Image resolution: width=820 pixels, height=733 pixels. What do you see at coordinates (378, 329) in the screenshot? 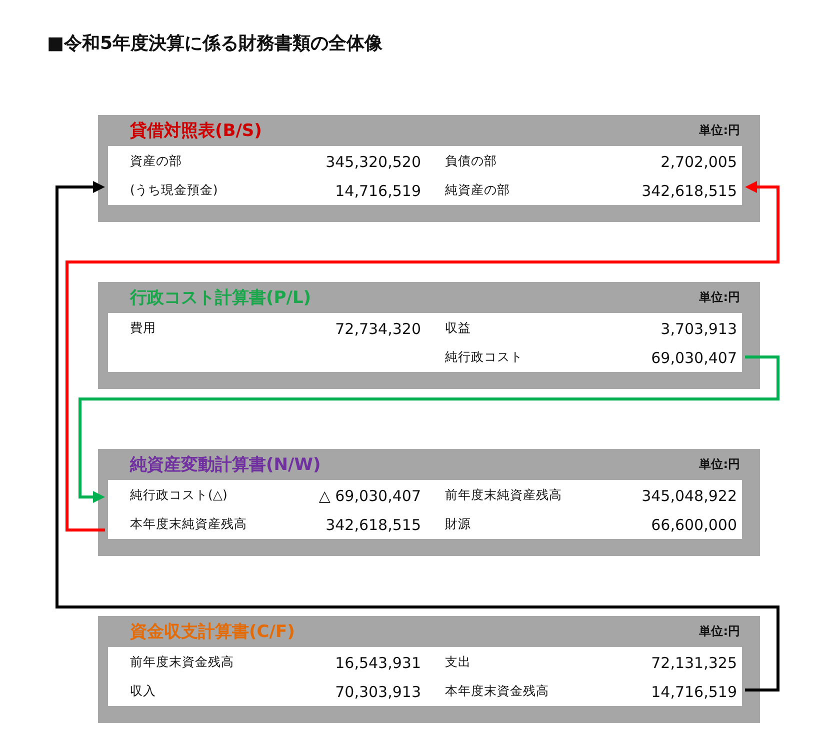
I see `amount-value: 72,734,320` at bounding box center [378, 329].